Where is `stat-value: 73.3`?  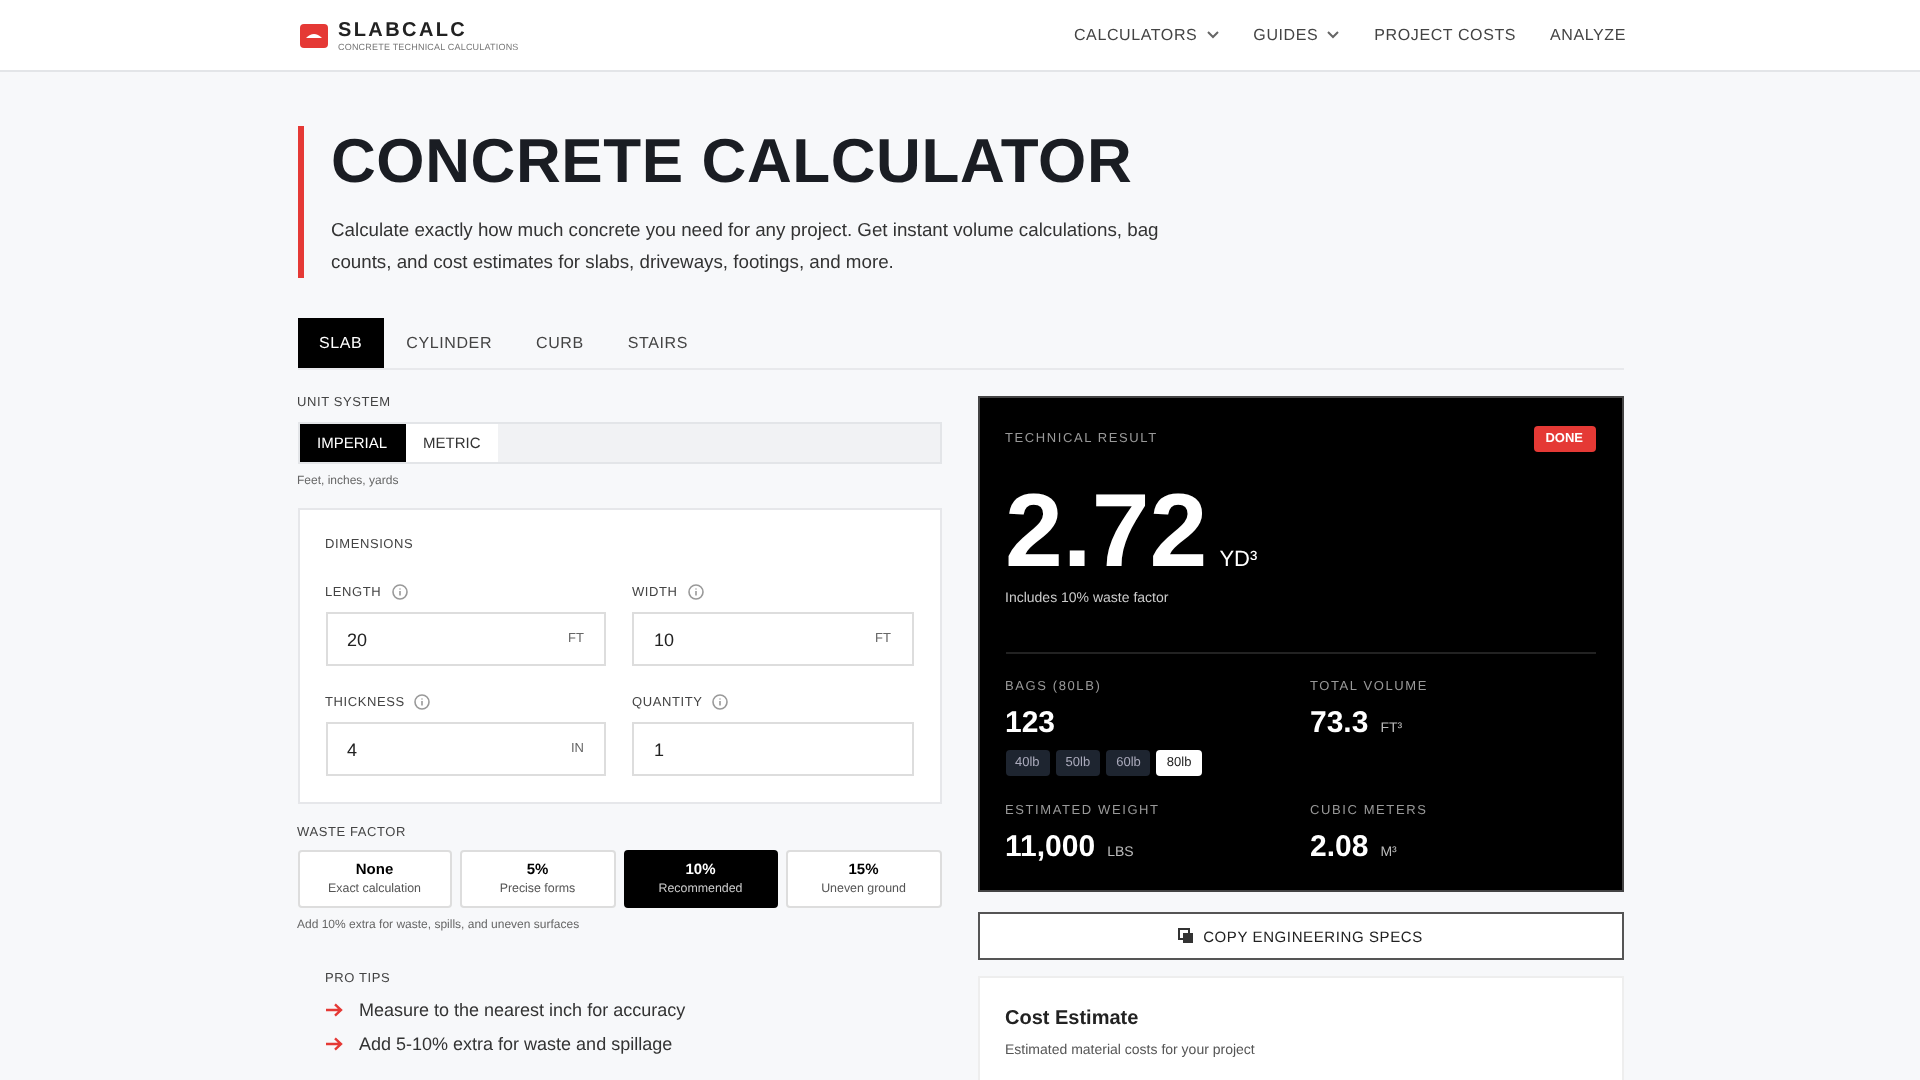
stat-value: 73.3 is located at coordinates (1339, 723).